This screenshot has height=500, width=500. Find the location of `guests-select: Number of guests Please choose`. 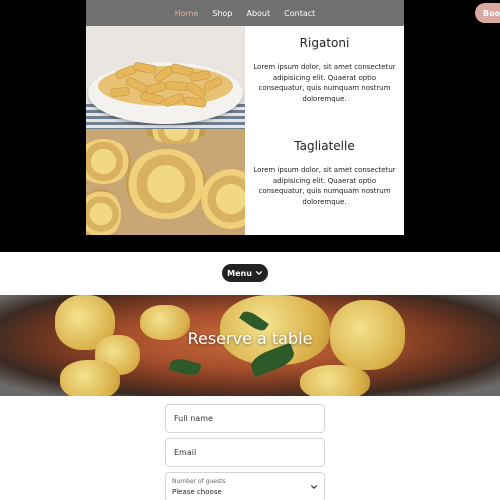

guests-select: Number of guests Please choose is located at coordinates (245, 486).